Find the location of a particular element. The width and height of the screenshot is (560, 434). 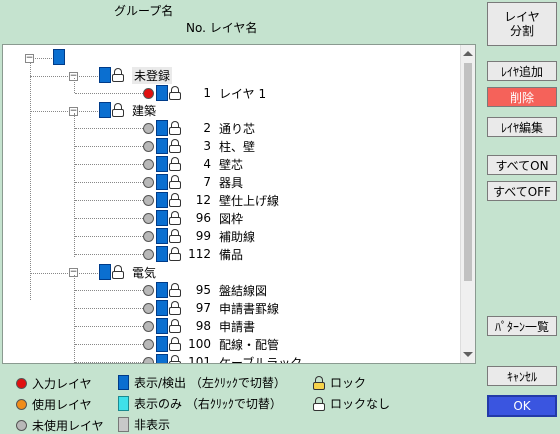

legend-label: 使用レイヤ is located at coordinates (62, 405).